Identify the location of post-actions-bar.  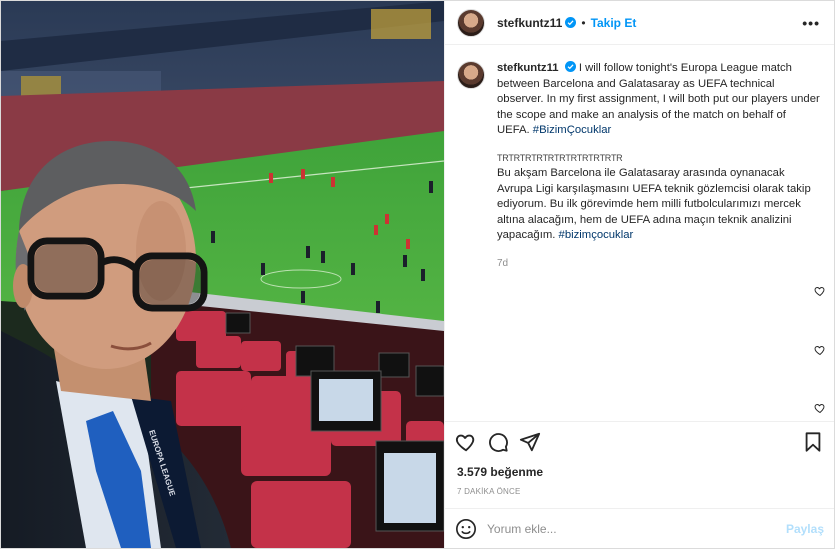
(639, 441).